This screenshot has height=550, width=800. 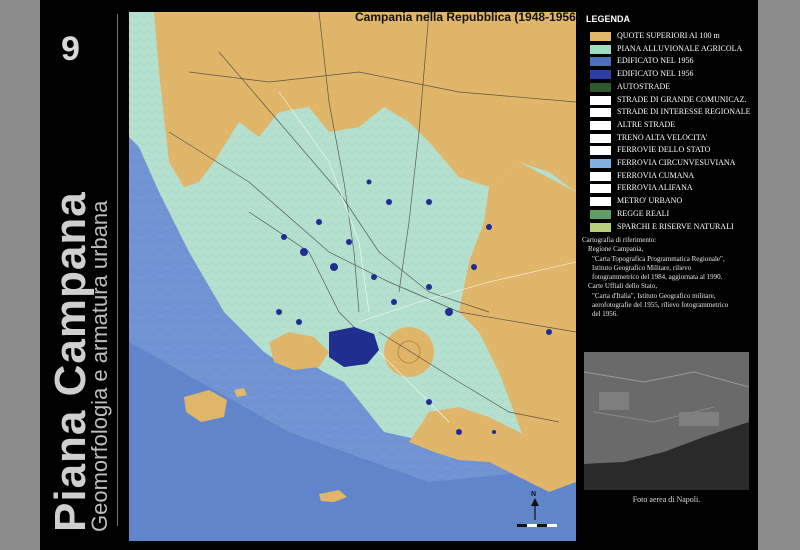 I want to click on legend-item: STRADE DI GRANDE COMUNICAZ., so click(x=675, y=101).